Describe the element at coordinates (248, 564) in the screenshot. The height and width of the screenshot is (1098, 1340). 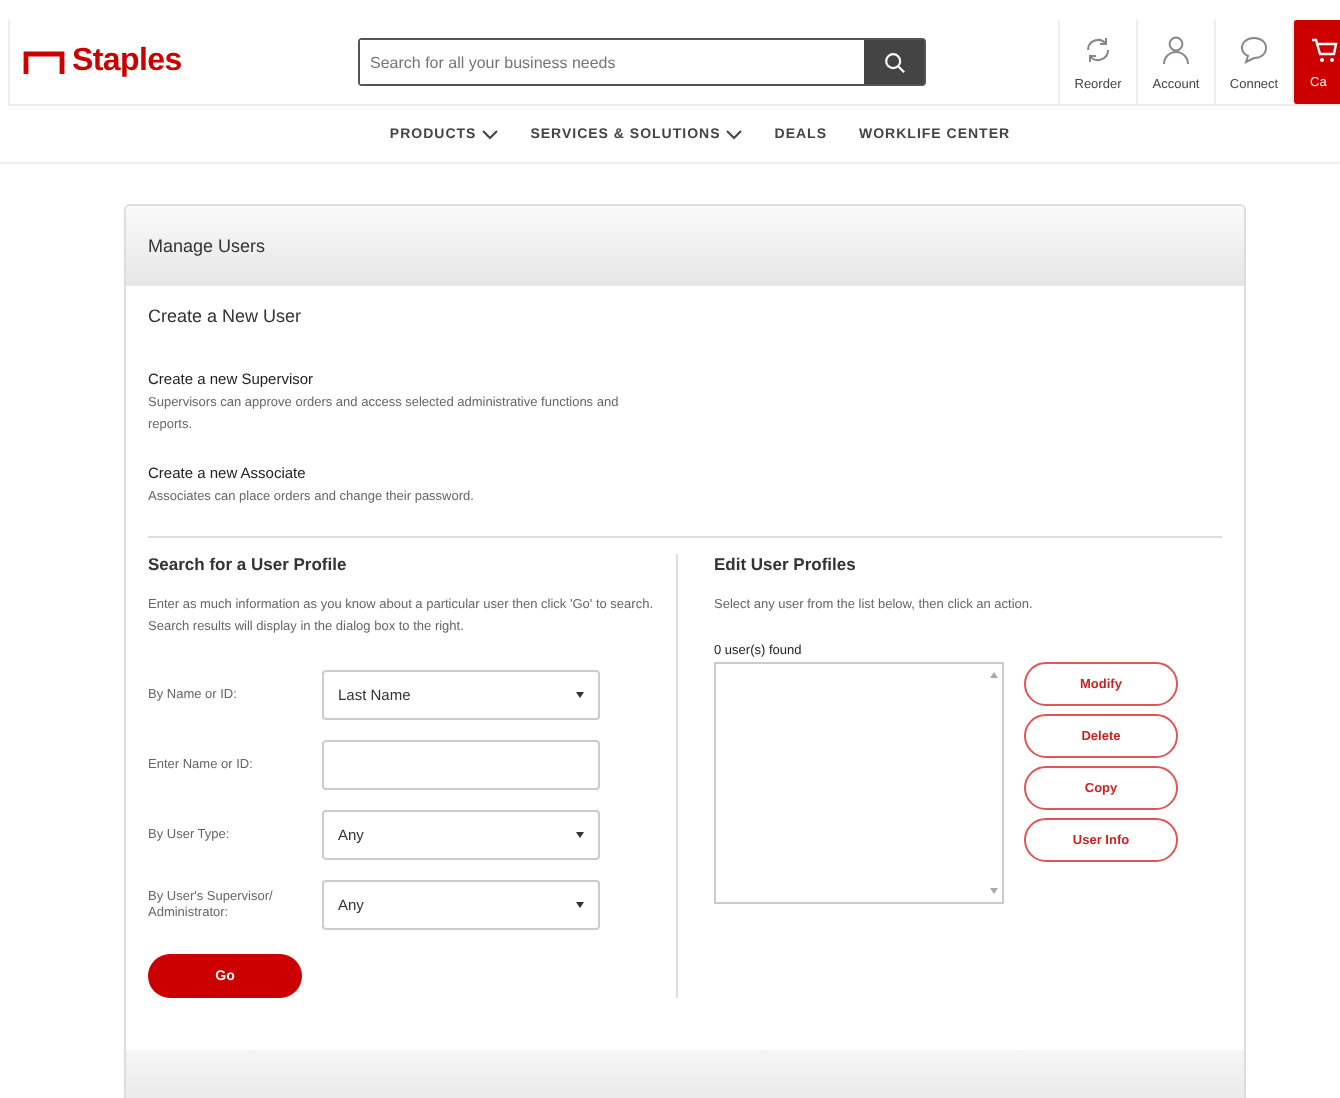
I see `section-heading: Search for a User Profile` at that location.